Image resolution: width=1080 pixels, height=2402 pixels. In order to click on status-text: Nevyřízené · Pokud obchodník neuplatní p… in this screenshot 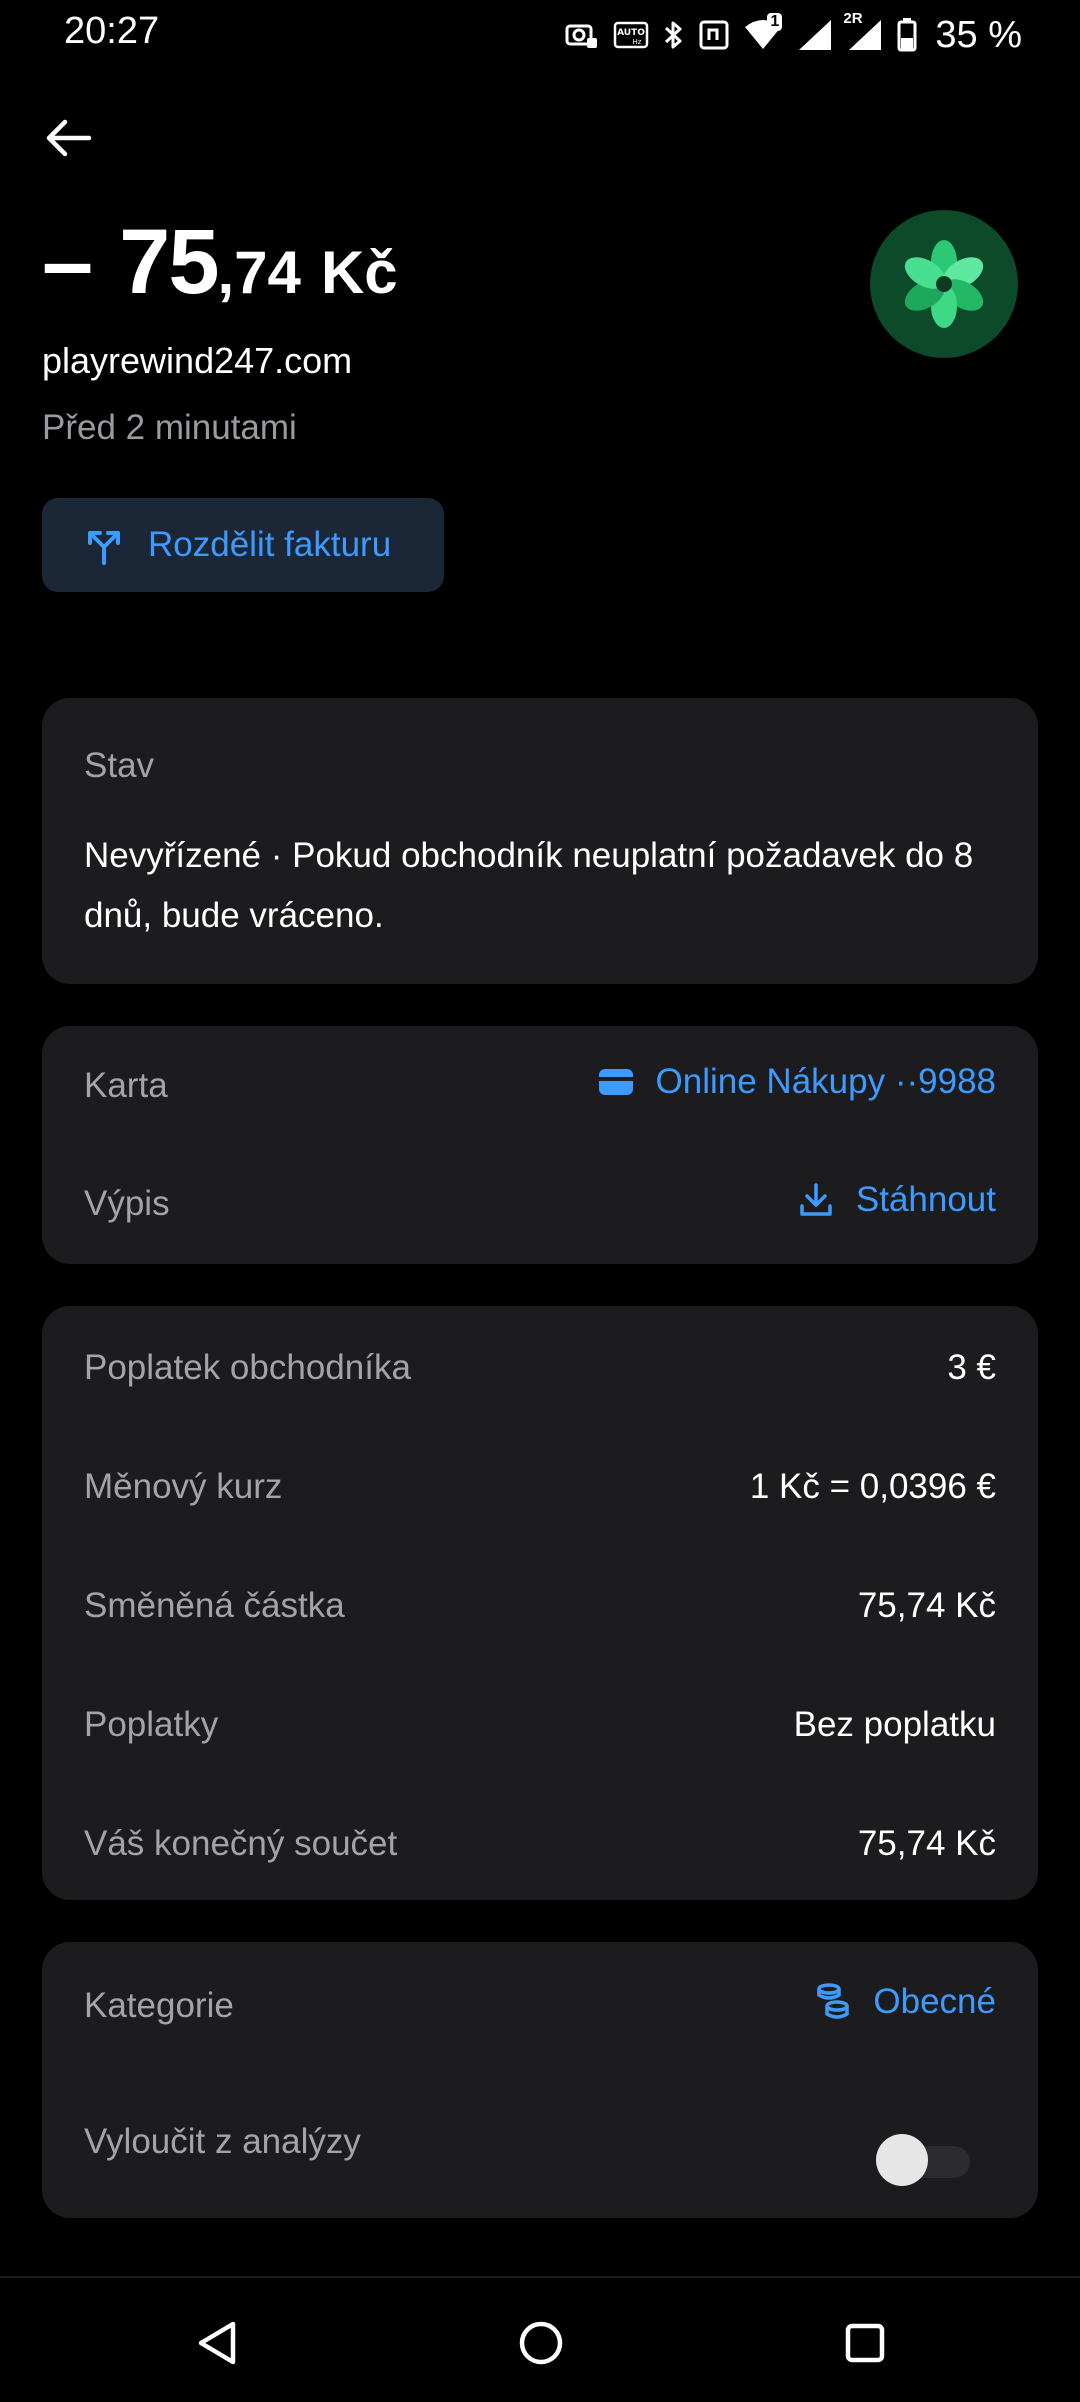, I will do `click(529, 885)`.